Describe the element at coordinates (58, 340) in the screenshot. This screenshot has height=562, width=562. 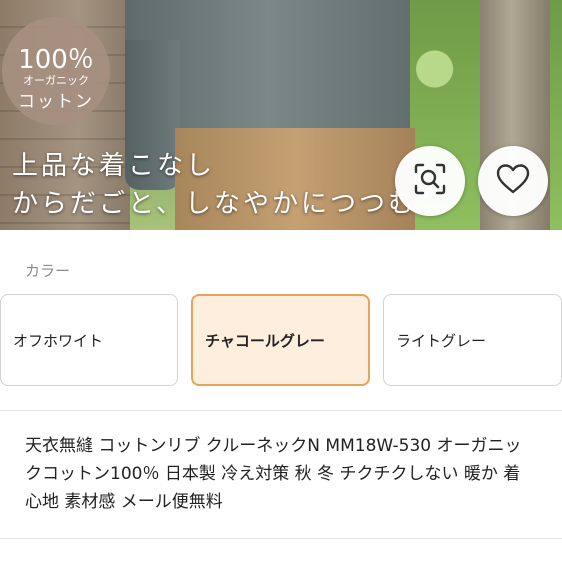
I see `color-option-label: オフホワイト` at that location.